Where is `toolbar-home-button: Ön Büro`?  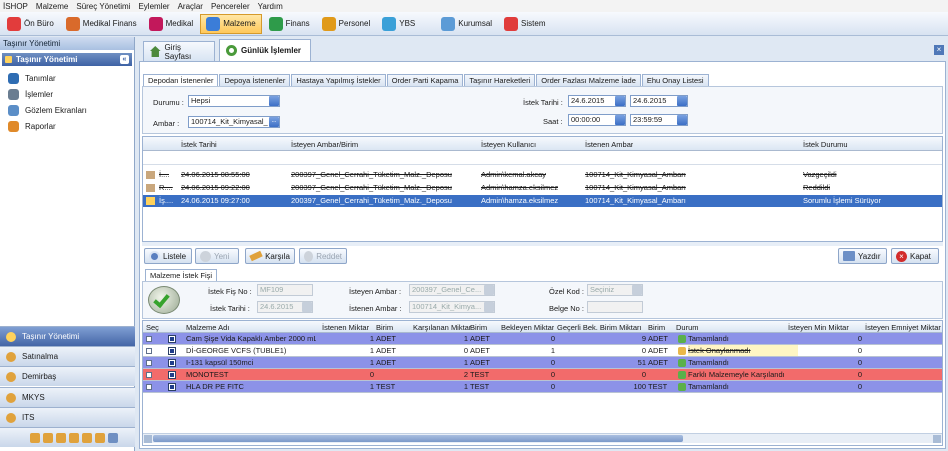
toolbar-home-button: Ön Büro is located at coordinates (30, 24).